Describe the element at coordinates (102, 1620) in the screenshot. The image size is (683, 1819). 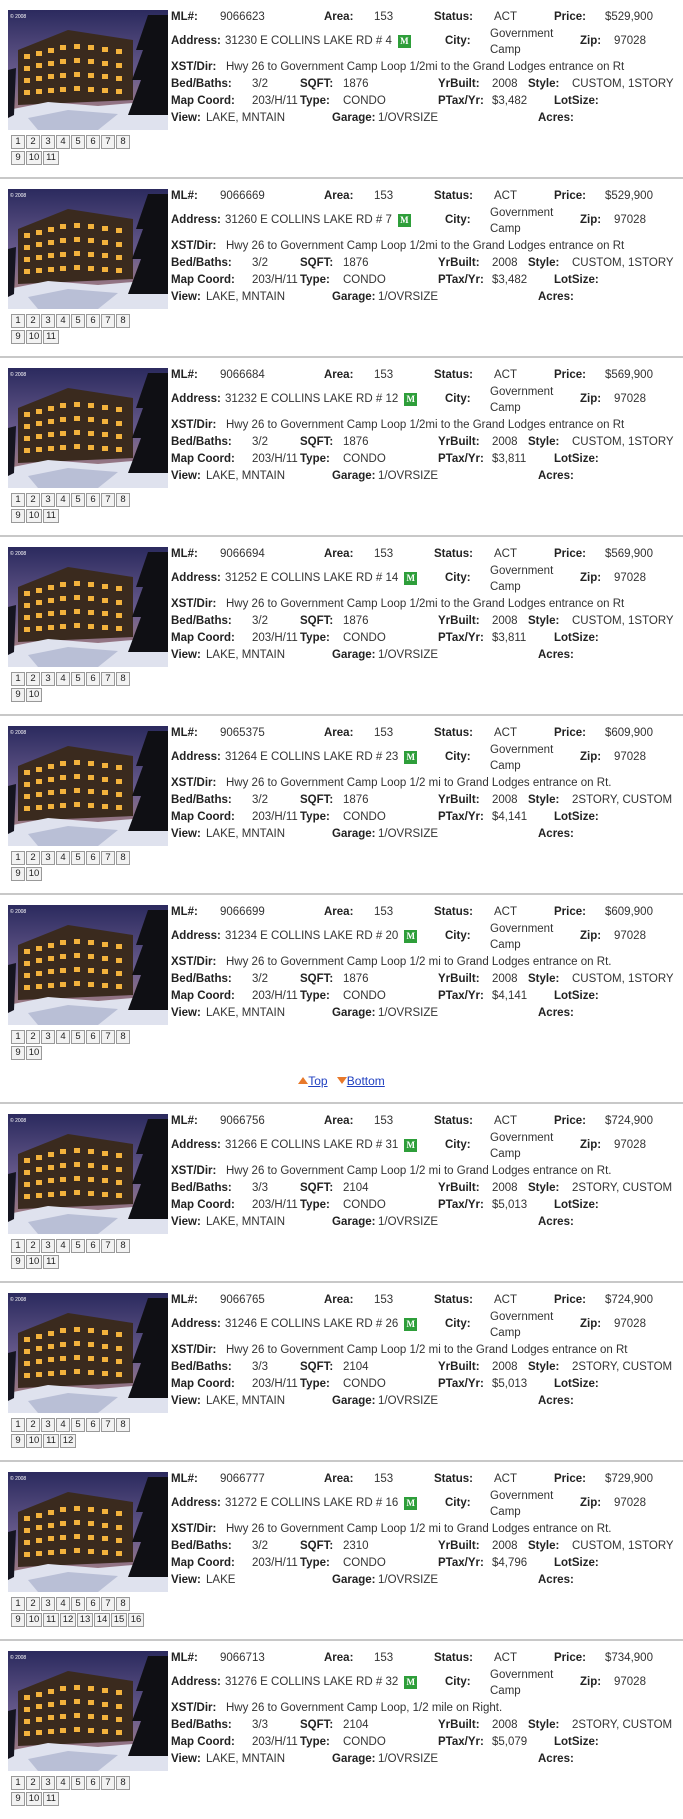
I see `photo-thumbnail-14: 14` at that location.